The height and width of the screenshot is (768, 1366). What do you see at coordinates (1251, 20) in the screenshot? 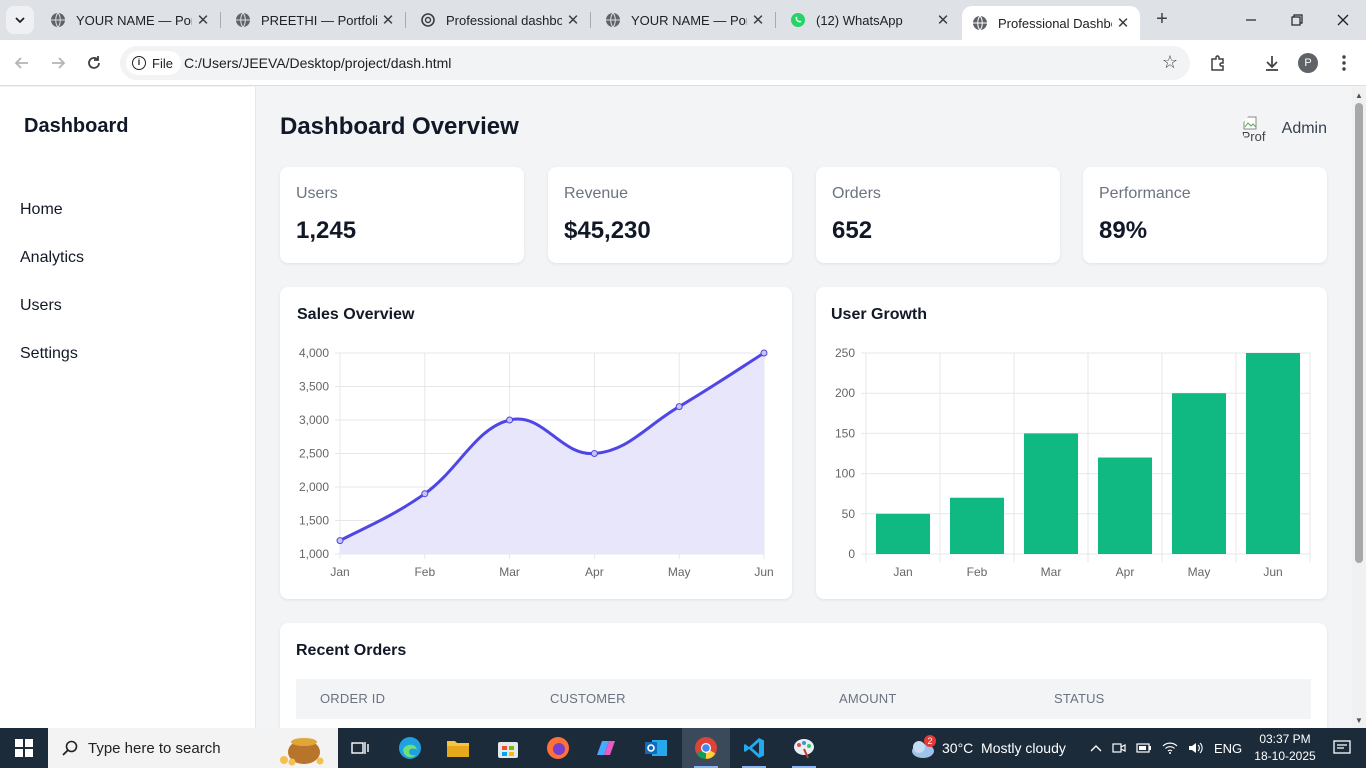
I see `minimize-button` at bounding box center [1251, 20].